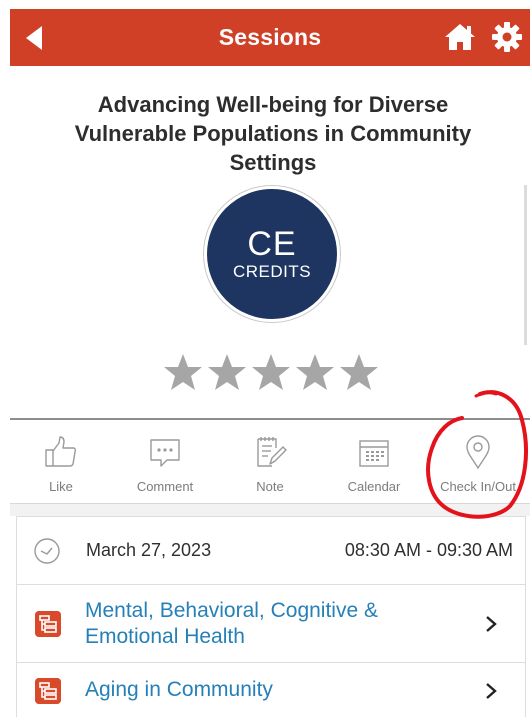 The image size is (530, 717). What do you see at coordinates (525, 265) in the screenshot?
I see `scroll-indicator` at bounding box center [525, 265].